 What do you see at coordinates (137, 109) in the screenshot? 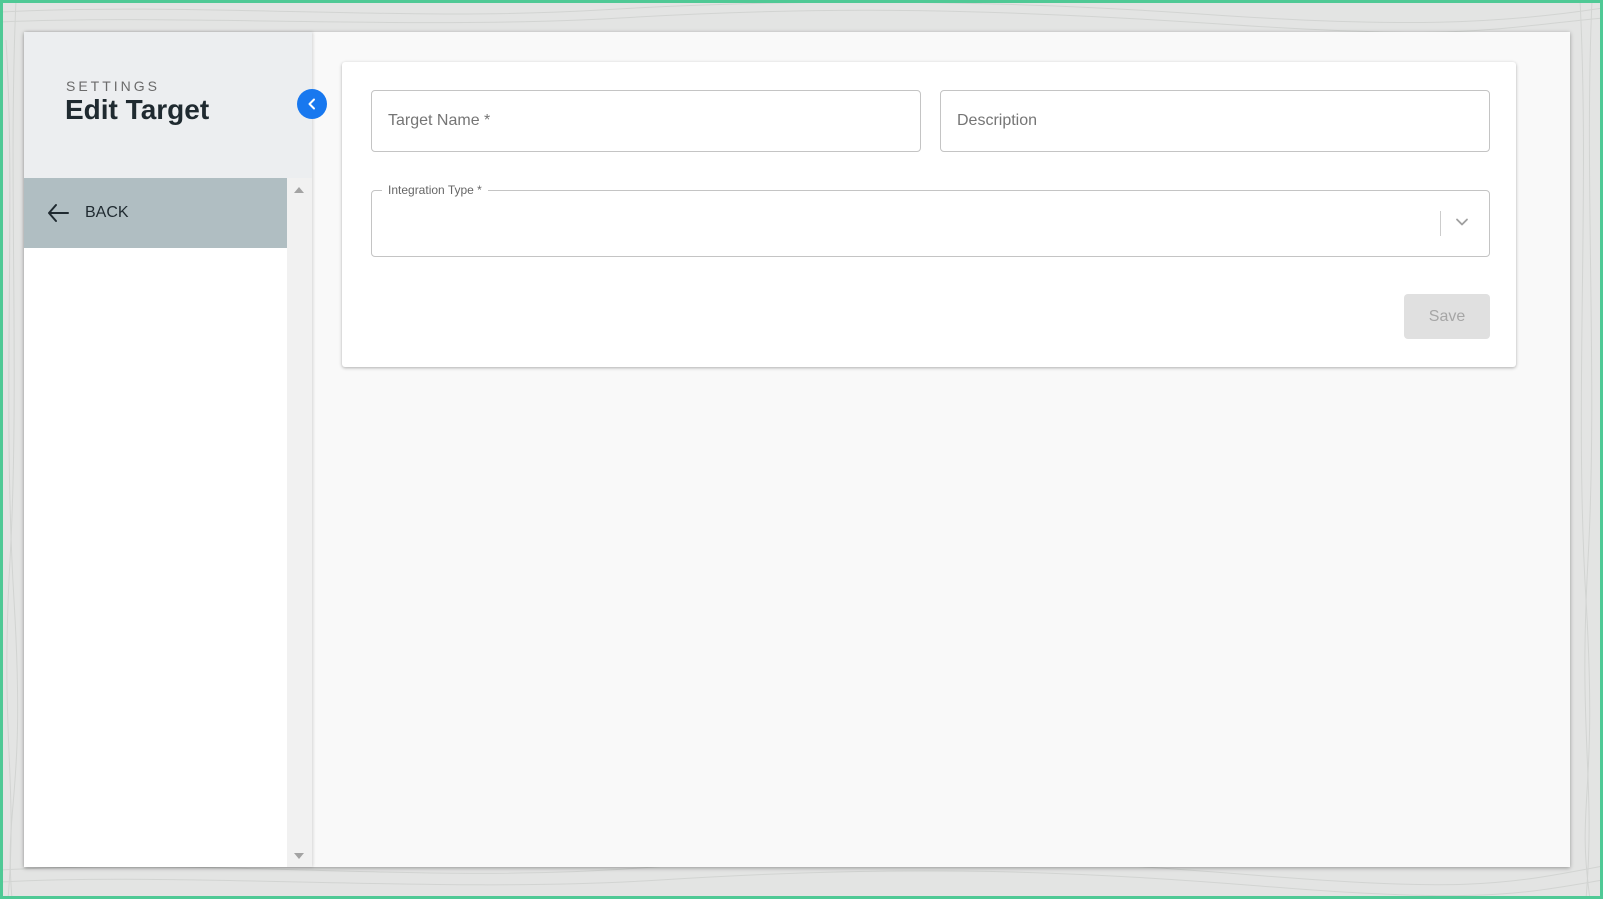
I see `page-title: Edit Target` at bounding box center [137, 109].